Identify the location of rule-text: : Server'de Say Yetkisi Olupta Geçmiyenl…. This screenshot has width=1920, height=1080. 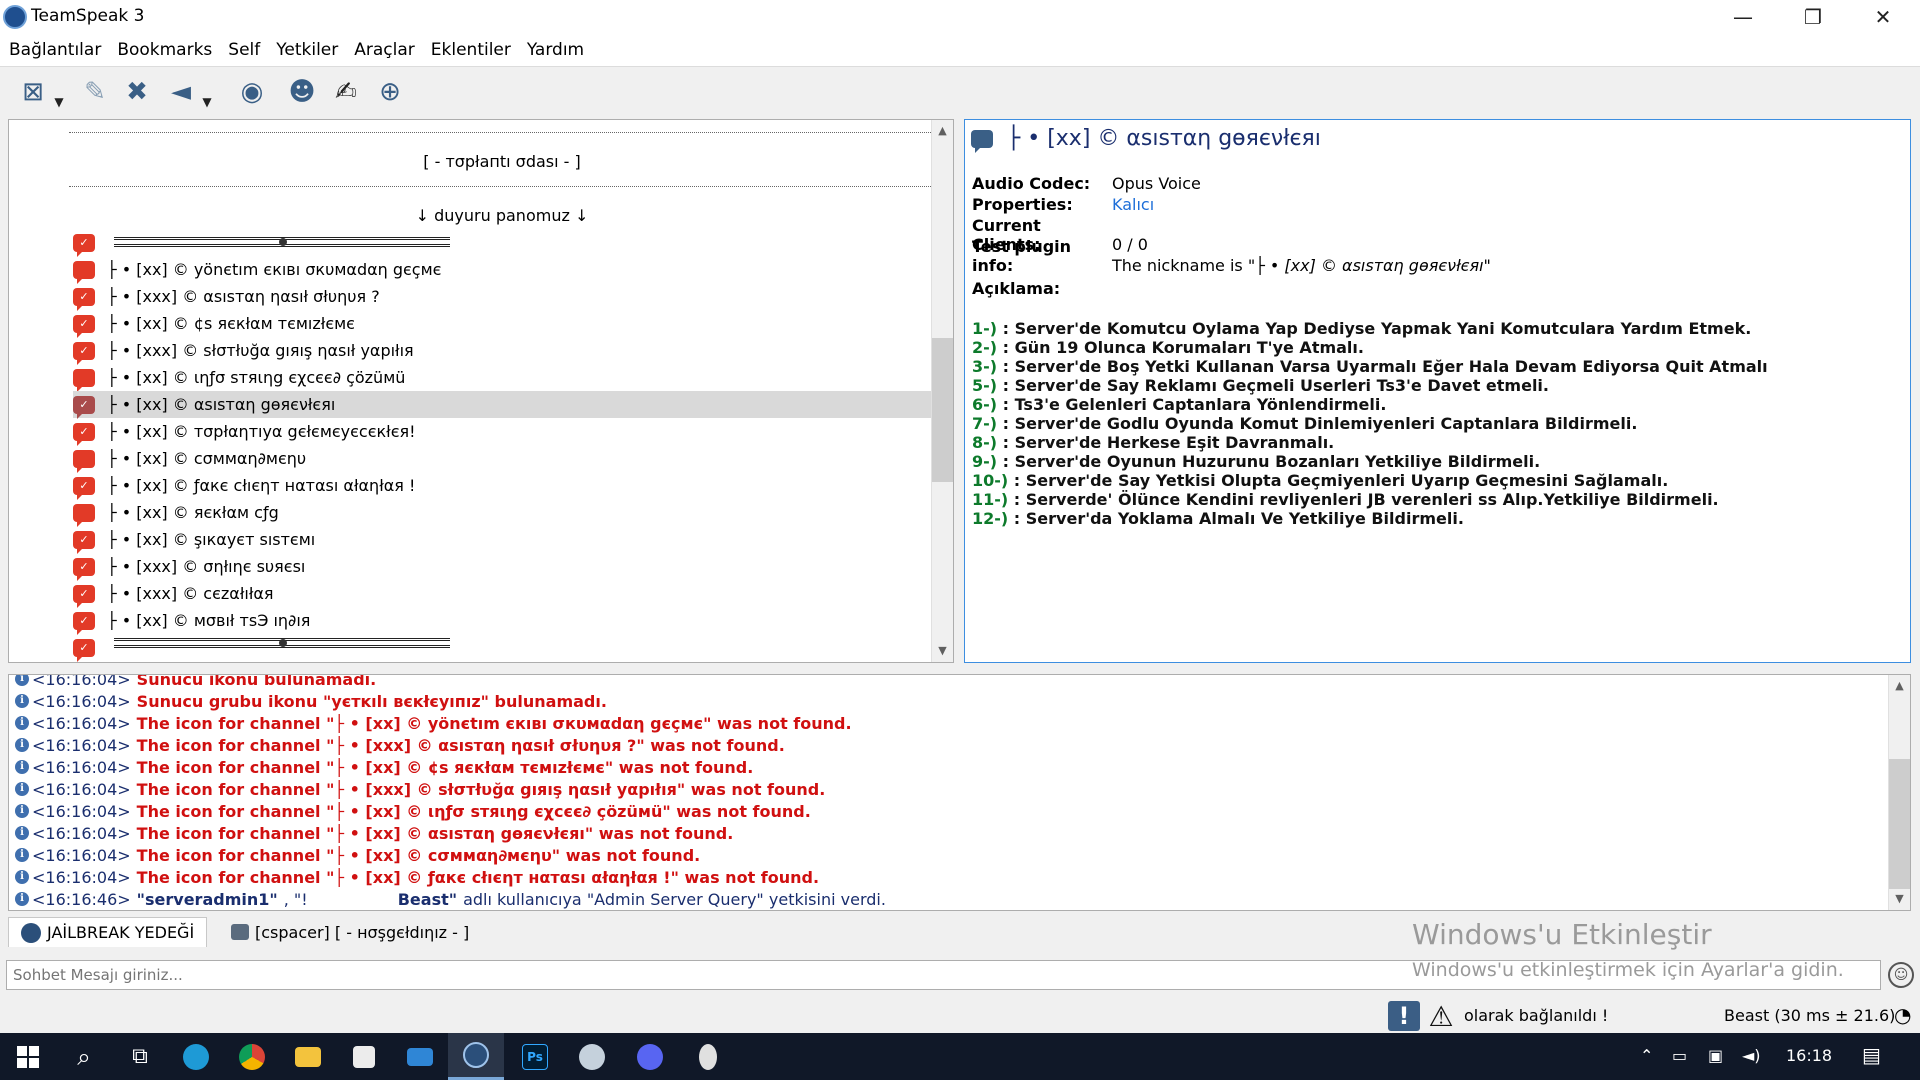
(1341, 480).